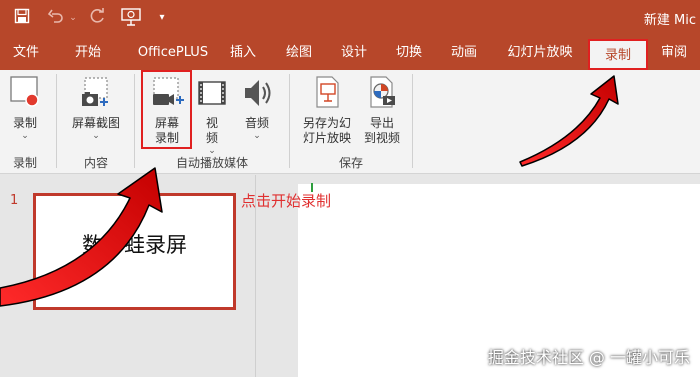 Image resolution: width=700 pixels, height=377 pixels. I want to click on arrow-to-screen-recording, so click(81, 237).